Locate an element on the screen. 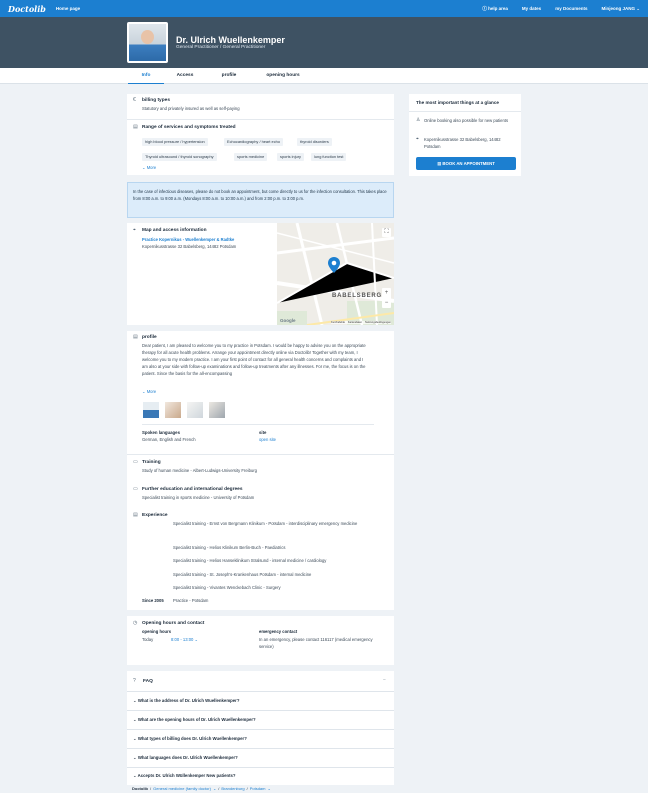  my-dates-link: My dates is located at coordinates (531, 9).